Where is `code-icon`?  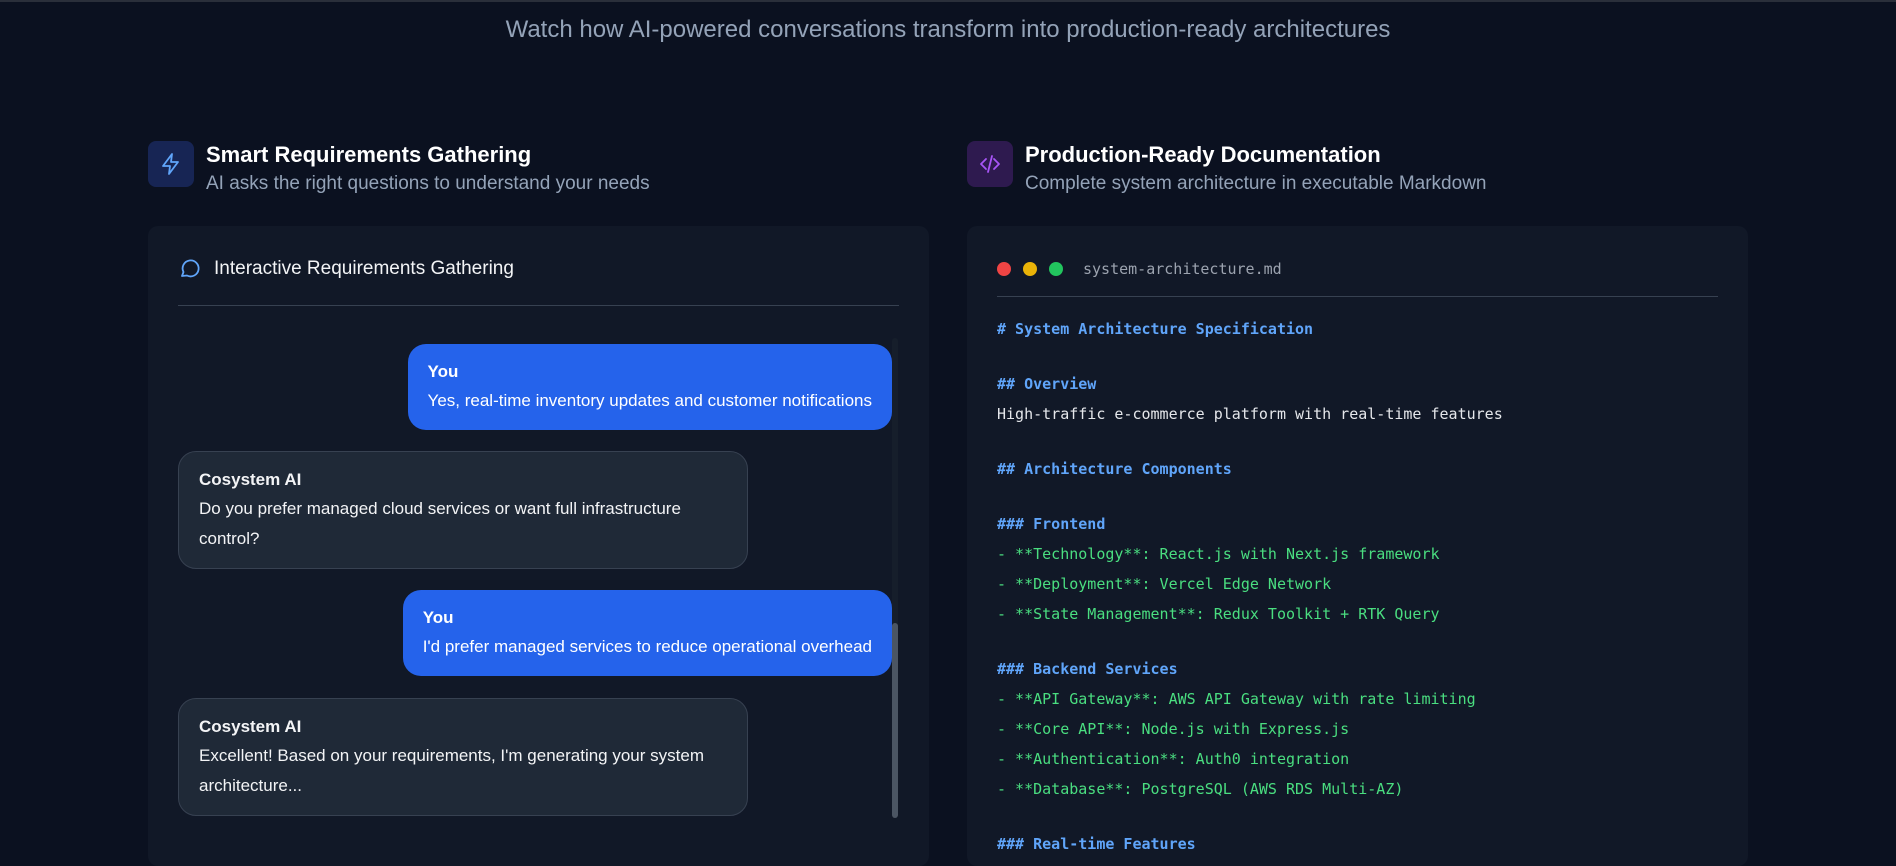 code-icon is located at coordinates (990, 164).